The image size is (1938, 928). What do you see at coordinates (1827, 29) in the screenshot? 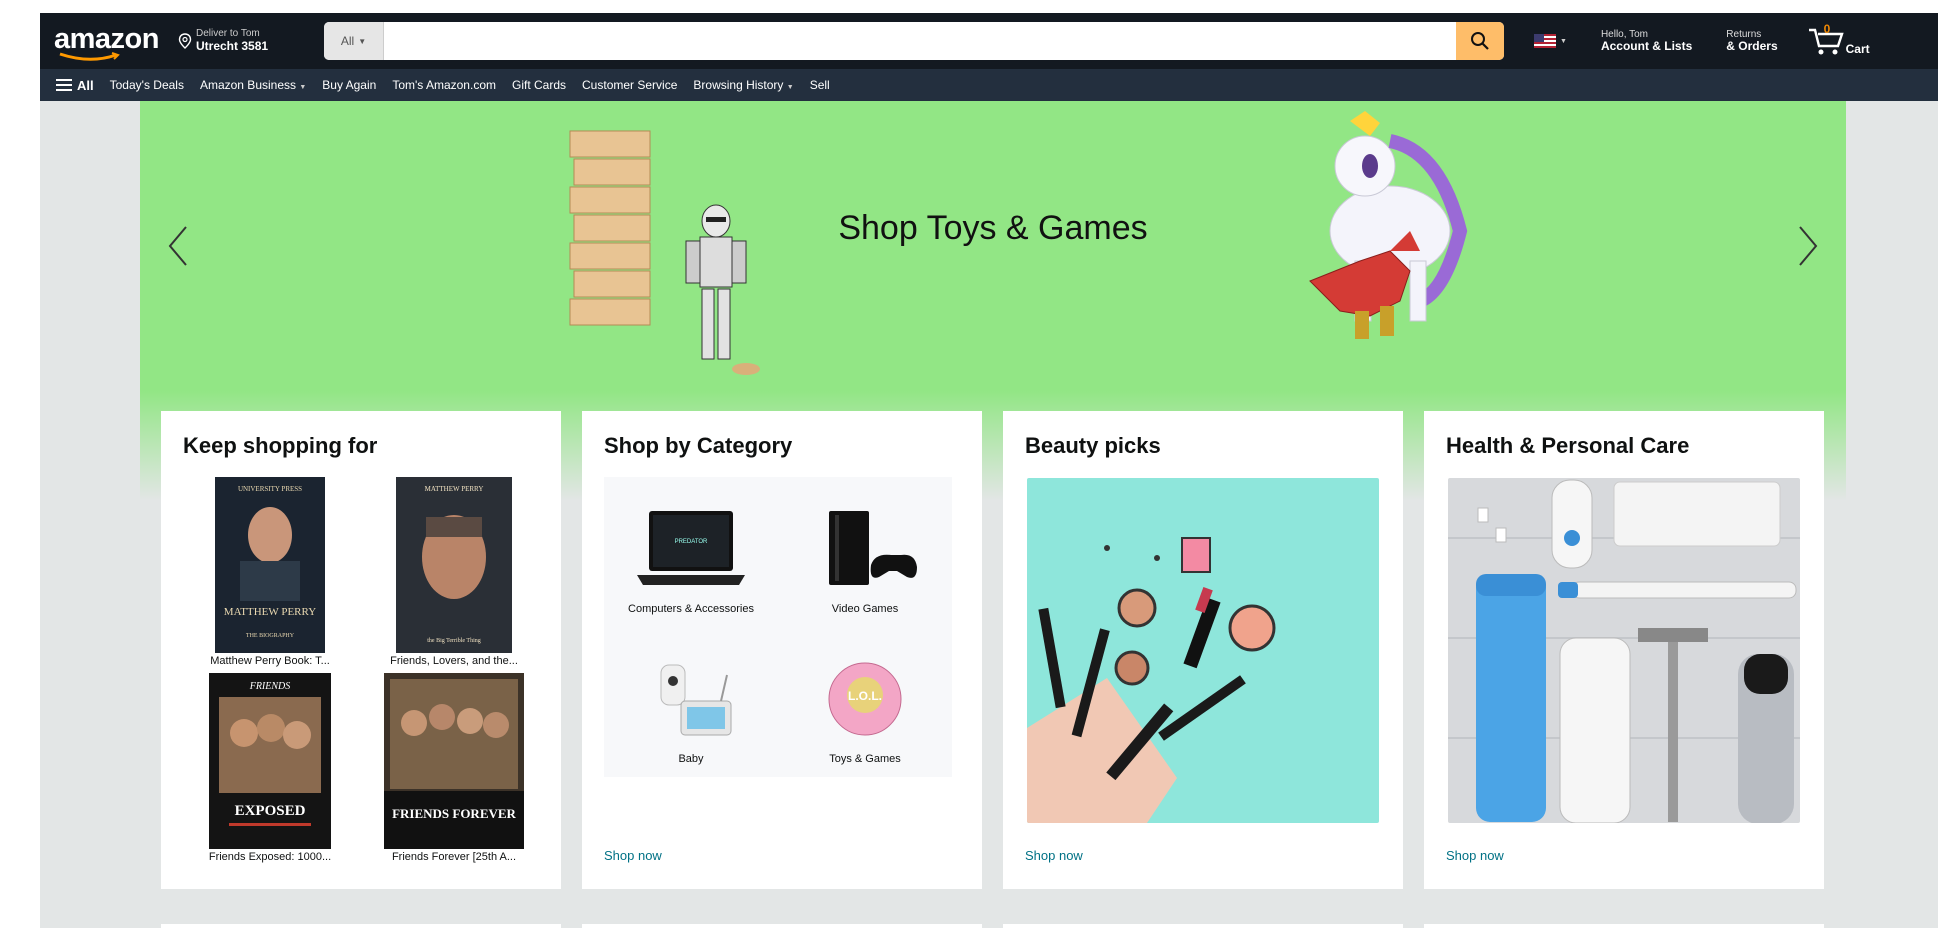
I see `cart-count: 0` at bounding box center [1827, 29].